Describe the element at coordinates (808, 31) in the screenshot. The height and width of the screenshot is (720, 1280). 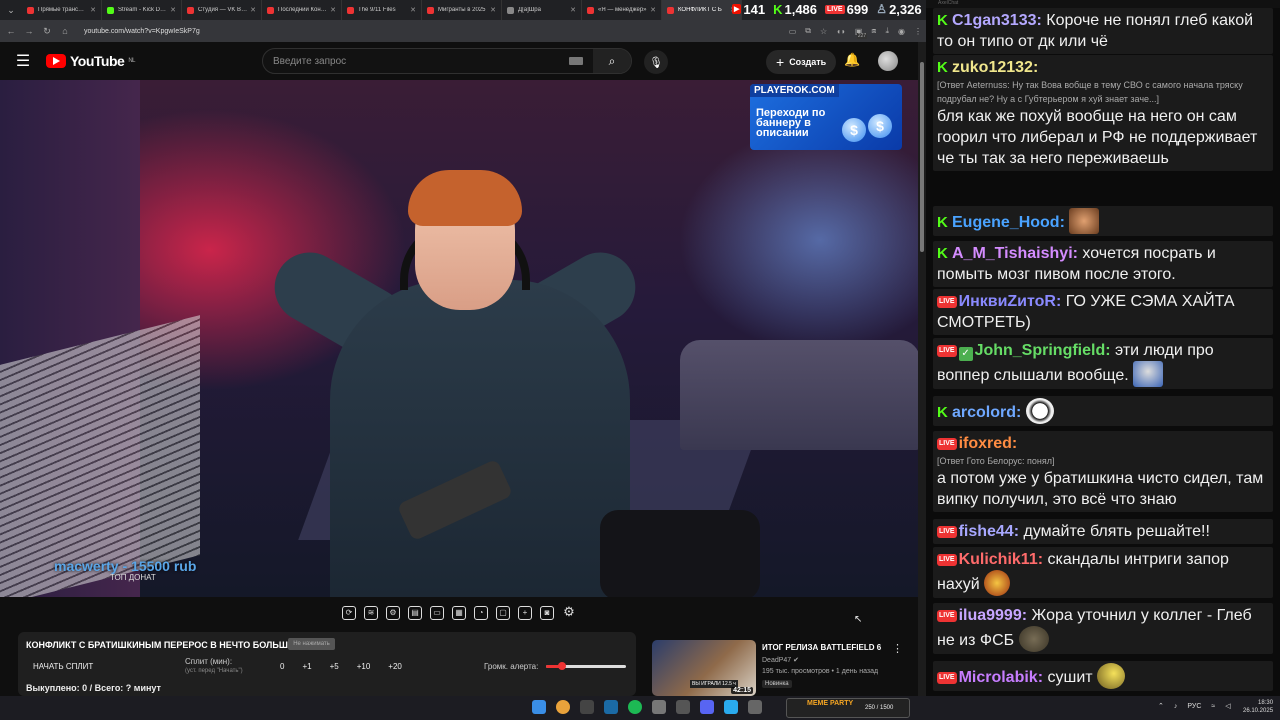
I see `translate-icon: ⧉` at that location.